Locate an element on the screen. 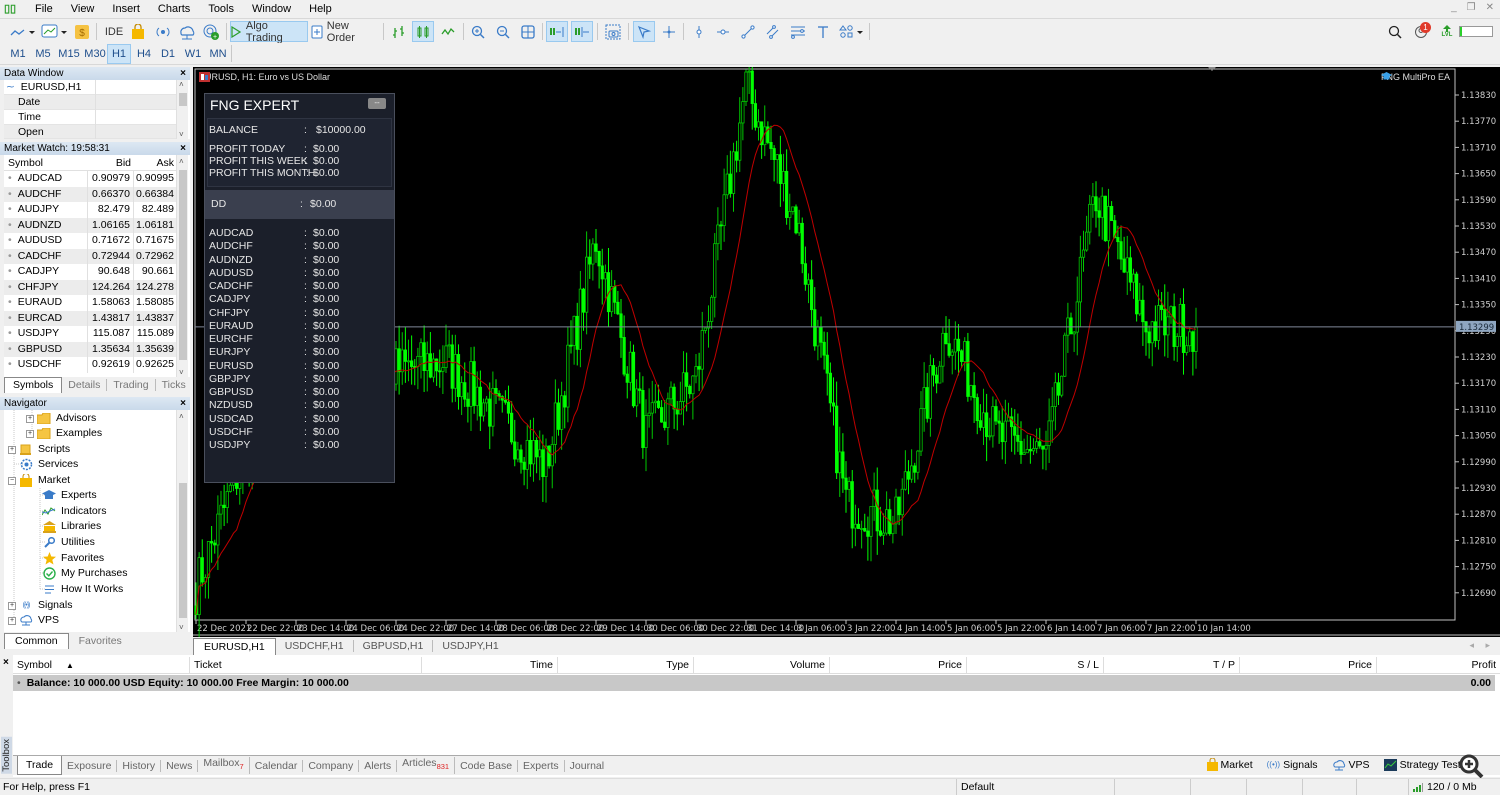  signals-link: ((•)) Signals is located at coordinates (1292, 765).